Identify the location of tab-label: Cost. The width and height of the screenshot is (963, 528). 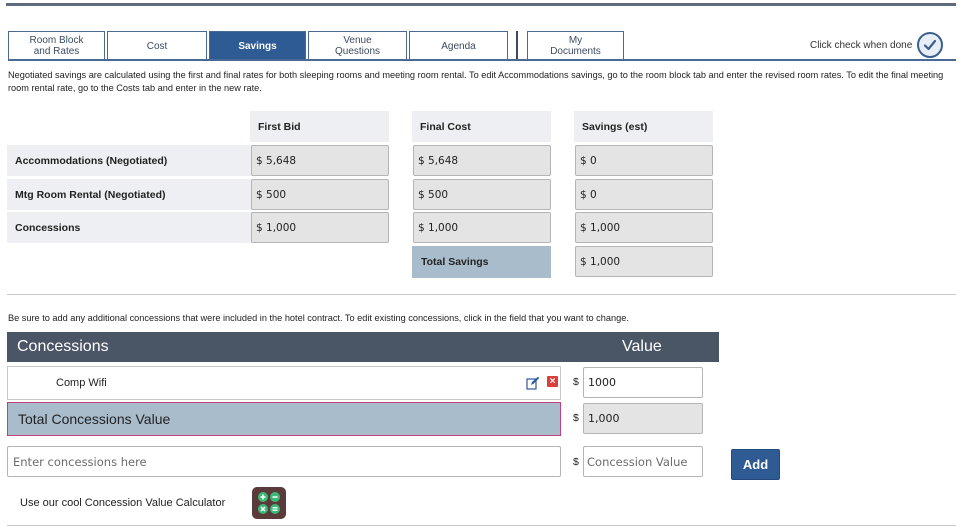
(157, 46).